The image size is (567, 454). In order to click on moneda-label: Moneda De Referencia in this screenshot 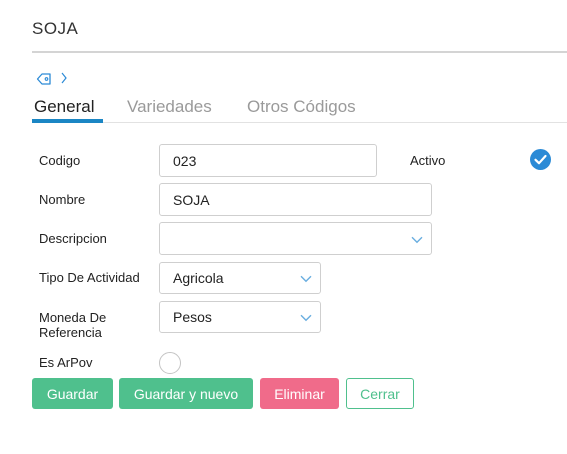, I will do `click(72, 325)`.